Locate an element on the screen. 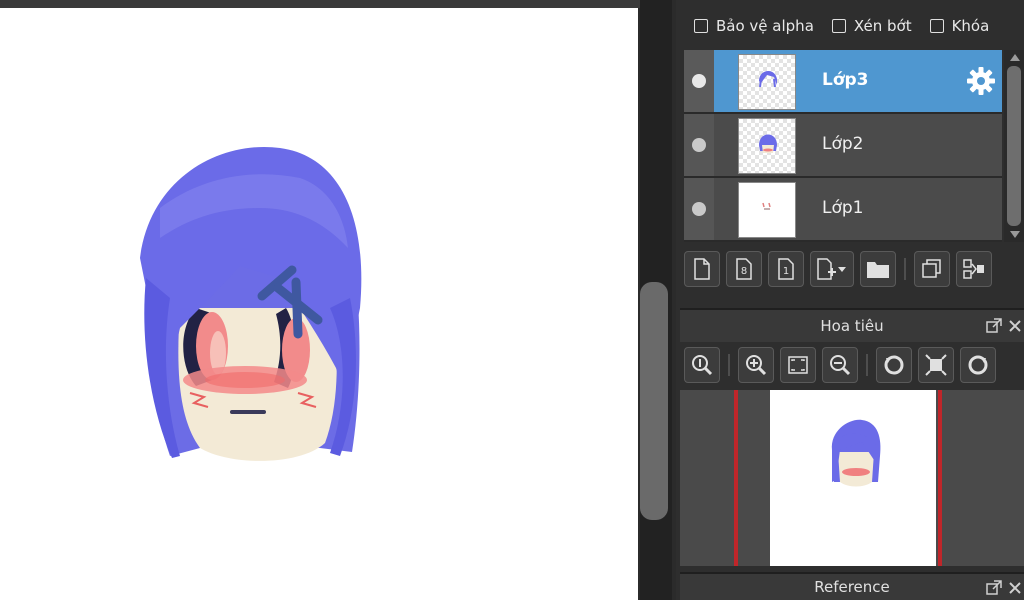  zoom-out-icon is located at coordinates (840, 365).